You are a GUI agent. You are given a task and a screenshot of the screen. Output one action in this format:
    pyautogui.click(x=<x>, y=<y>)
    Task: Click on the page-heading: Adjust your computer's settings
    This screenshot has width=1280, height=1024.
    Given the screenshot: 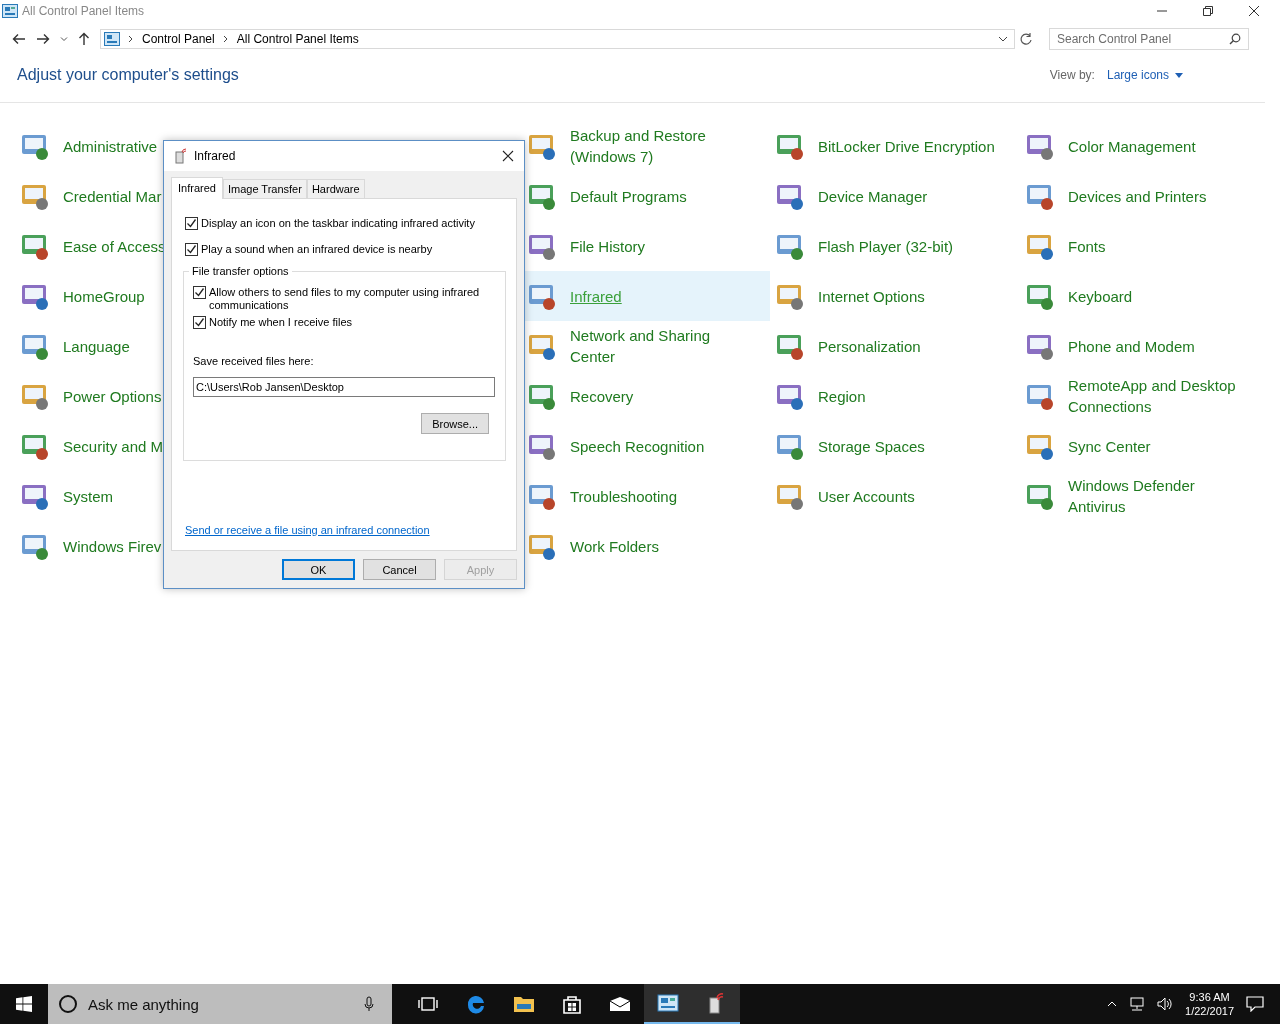 What is the action you would take?
    pyautogui.click(x=128, y=75)
    